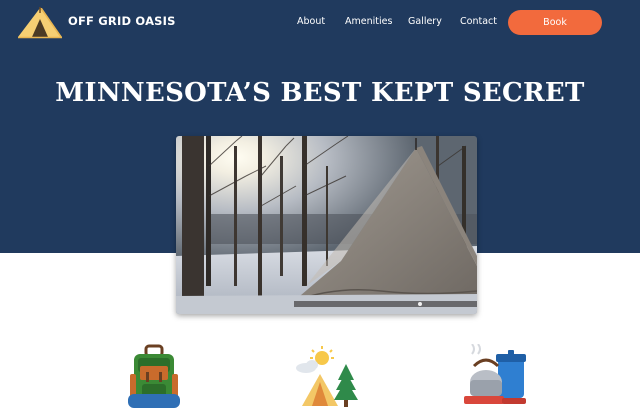  I want to click on tent-campsite-icon, so click(324, 376).